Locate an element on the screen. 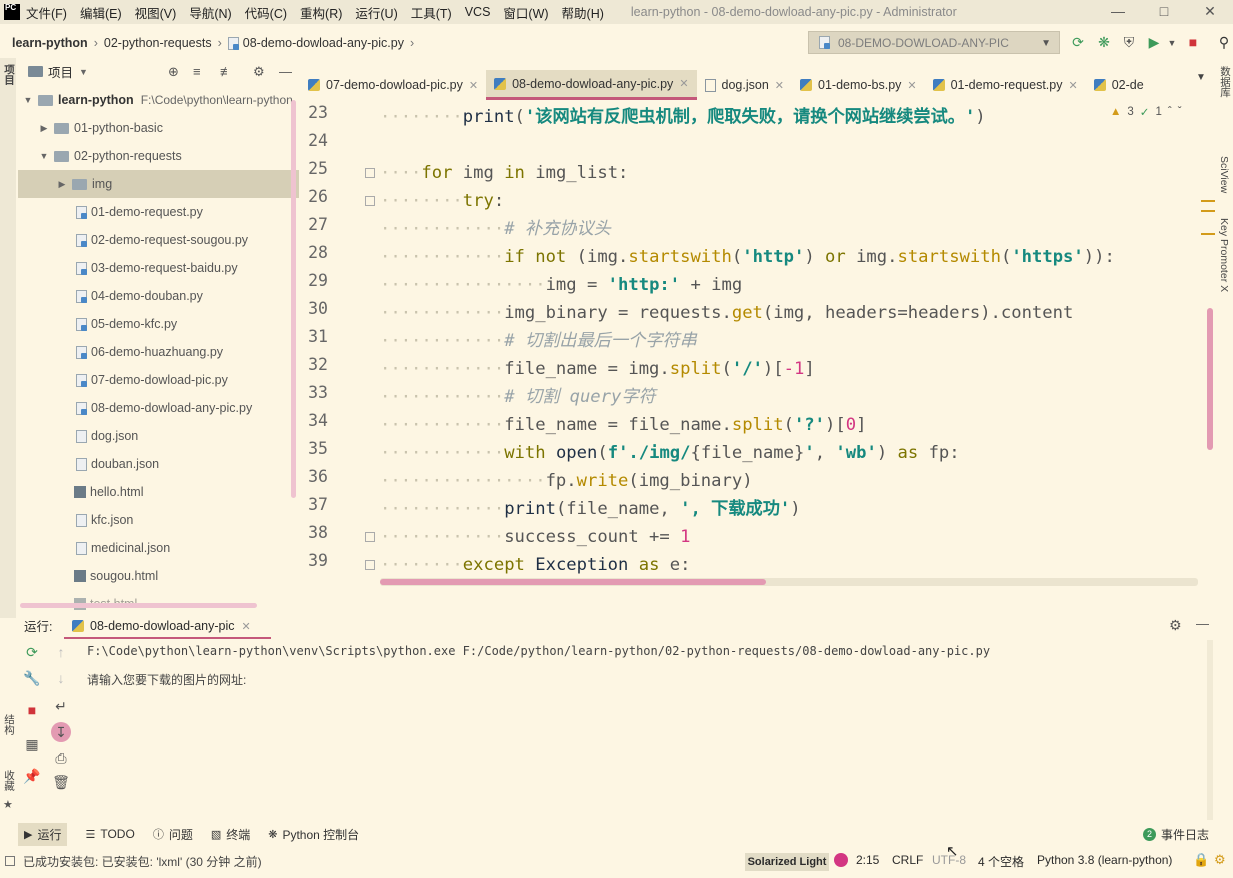 This screenshot has width=1233, height=878. print-icon: ⎙ is located at coordinates (61, 758).